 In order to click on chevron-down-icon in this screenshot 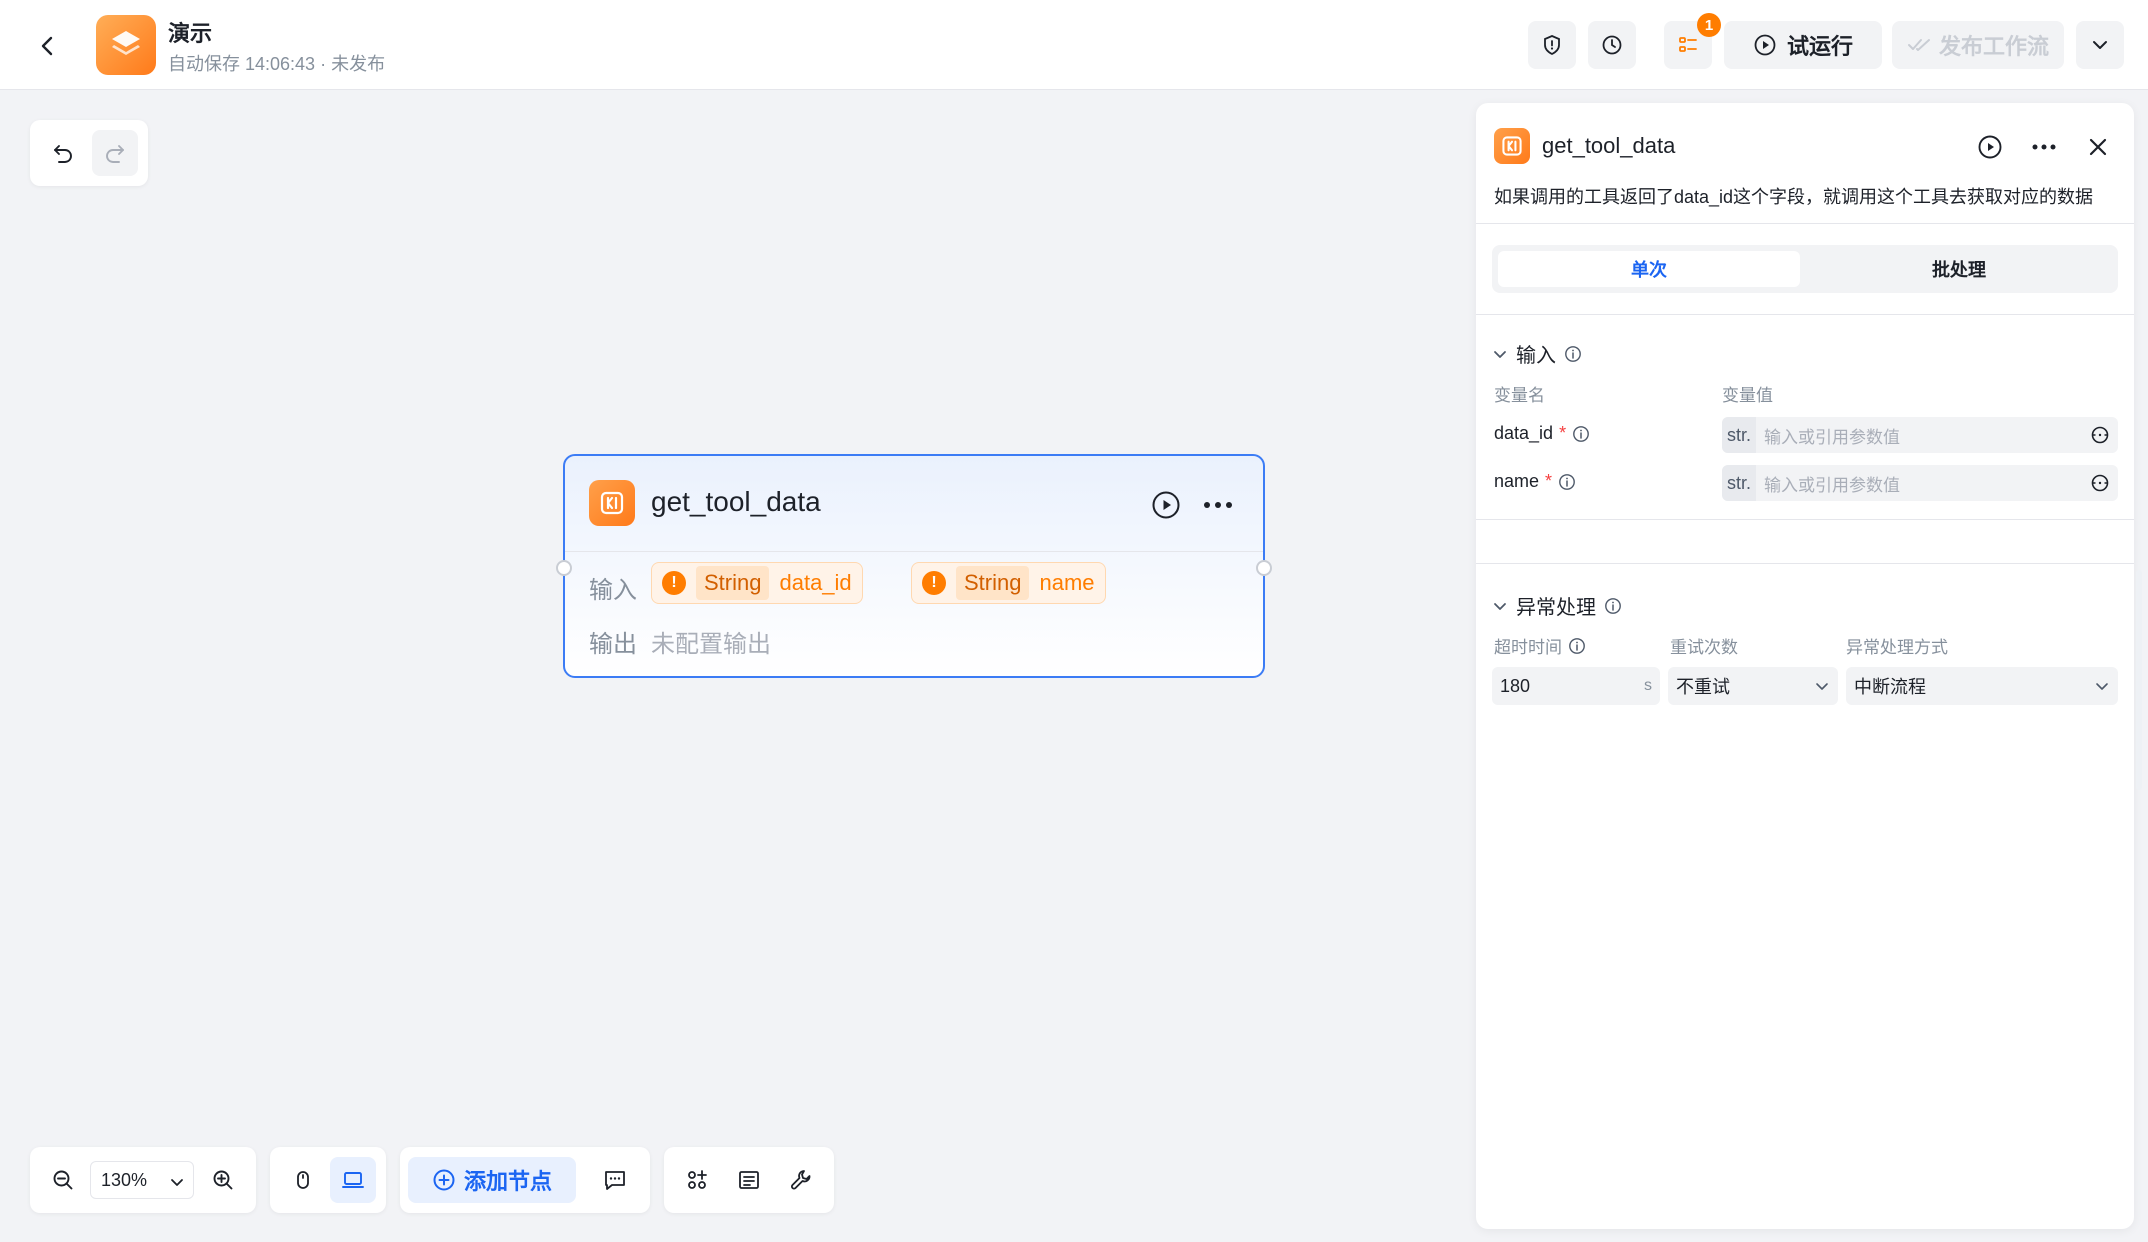, I will do `click(2100, 45)`.